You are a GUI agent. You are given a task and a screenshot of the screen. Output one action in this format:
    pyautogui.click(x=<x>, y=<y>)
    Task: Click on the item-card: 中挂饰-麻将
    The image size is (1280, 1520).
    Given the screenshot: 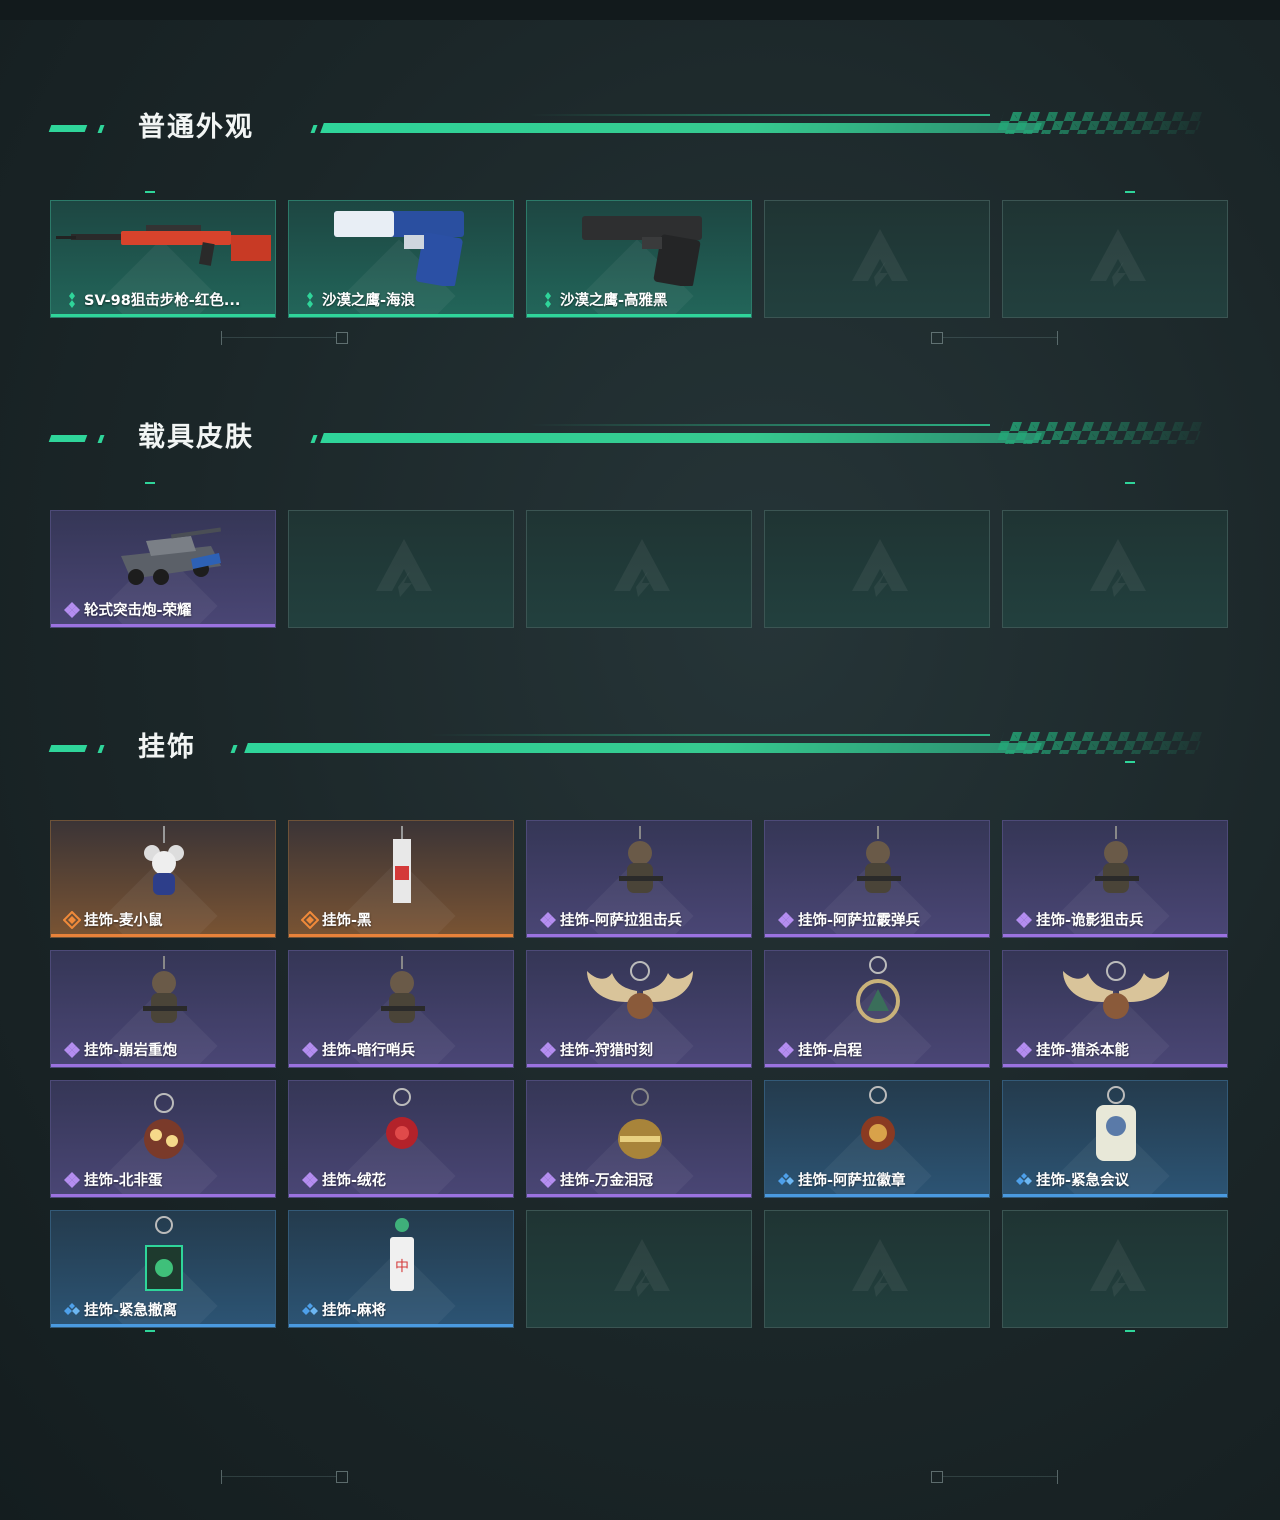 What is the action you would take?
    pyautogui.click(x=401, y=1269)
    